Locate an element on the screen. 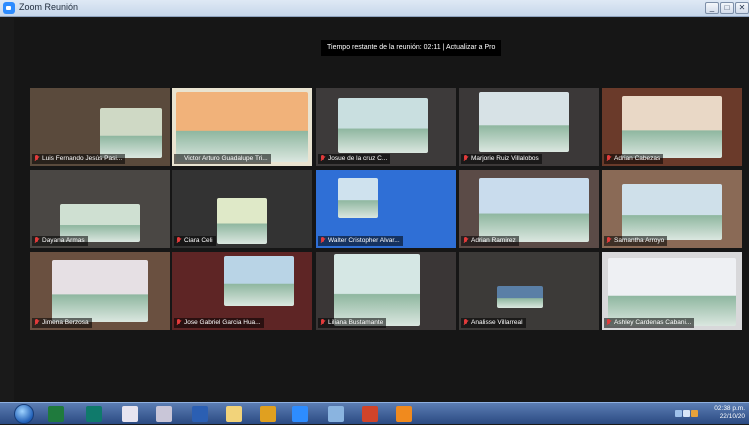 This screenshot has height=425, width=749. participant-name-label: Liliana Bustamante is located at coordinates (356, 322).